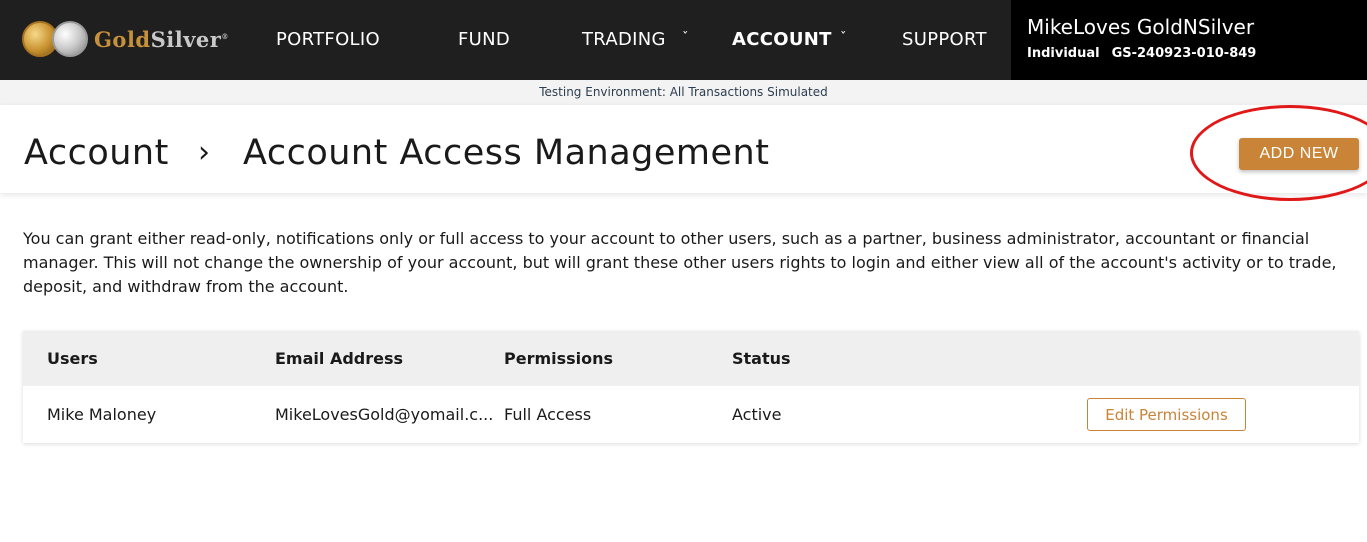  I want to click on add-new-button: ADD NEW, so click(1299, 154).